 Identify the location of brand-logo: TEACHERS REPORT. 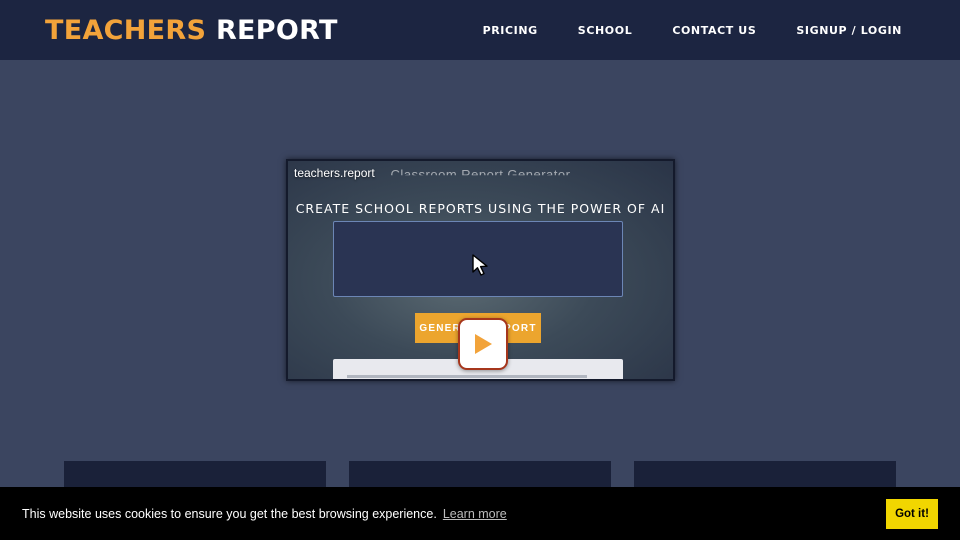
(191, 30).